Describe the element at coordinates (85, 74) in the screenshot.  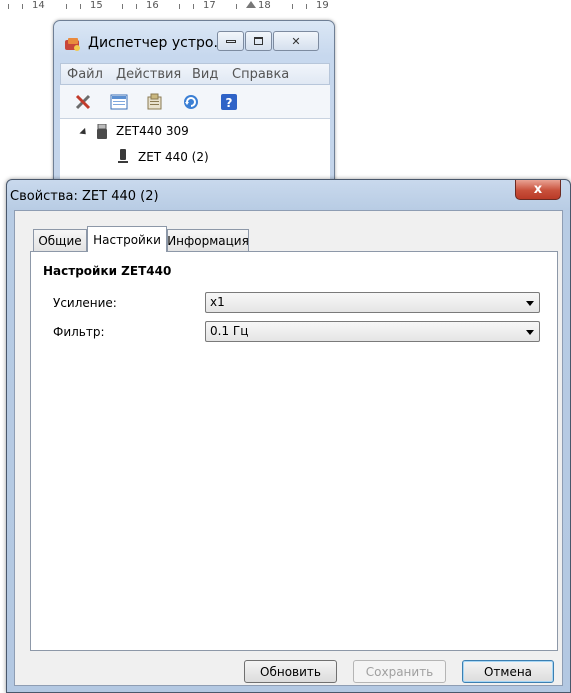
I see `menu-file: Файл` at that location.